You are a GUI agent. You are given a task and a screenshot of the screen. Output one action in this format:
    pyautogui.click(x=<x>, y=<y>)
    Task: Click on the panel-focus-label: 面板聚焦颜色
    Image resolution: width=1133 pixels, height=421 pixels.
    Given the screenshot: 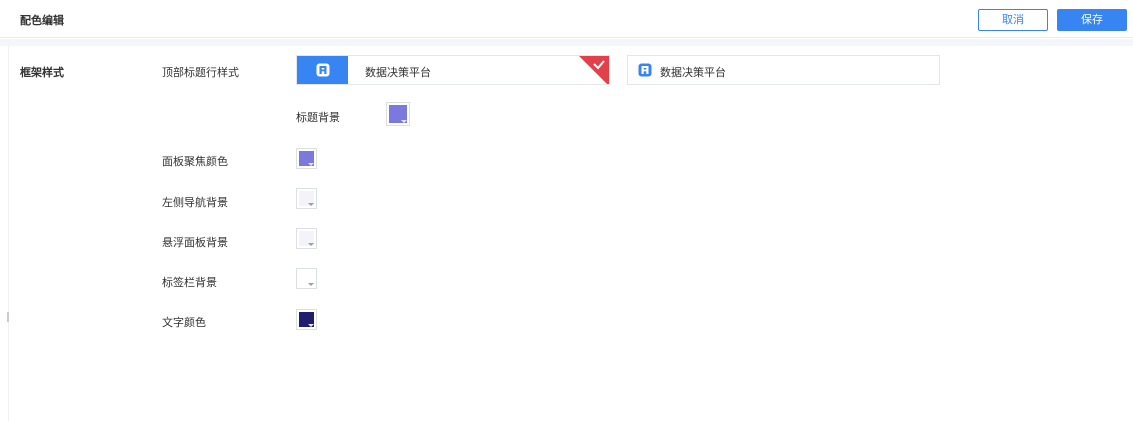 What is the action you would take?
    pyautogui.click(x=195, y=161)
    